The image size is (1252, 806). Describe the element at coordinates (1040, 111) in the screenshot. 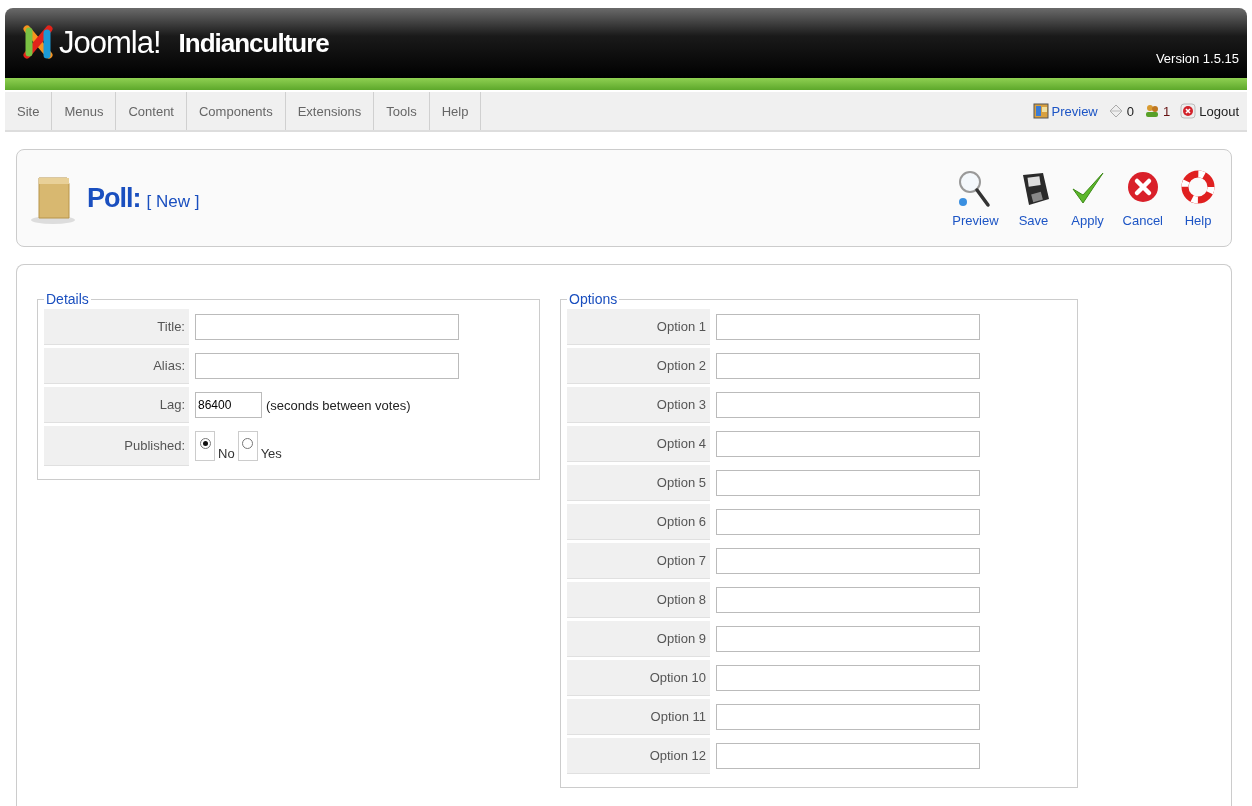

I see `image-icon` at that location.